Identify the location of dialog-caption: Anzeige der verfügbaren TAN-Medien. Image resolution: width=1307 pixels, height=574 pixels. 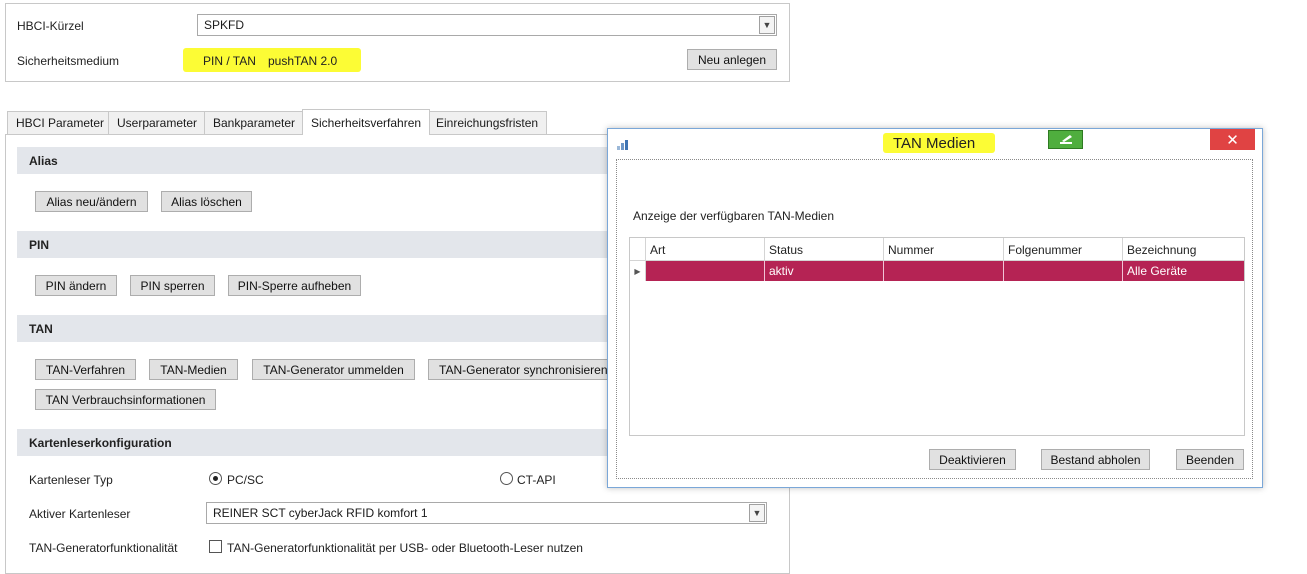
(733, 216).